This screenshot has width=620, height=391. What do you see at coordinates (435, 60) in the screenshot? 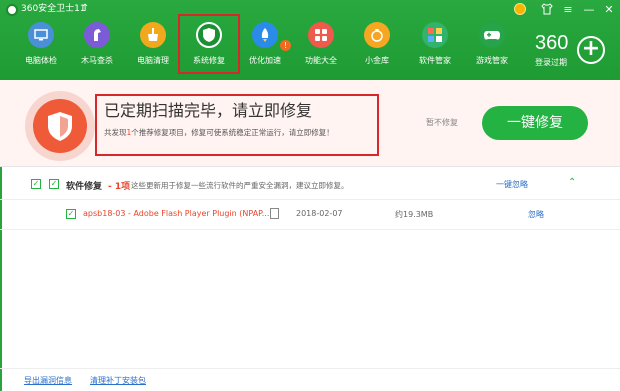
I see `nav-label-software-manager: 软件管家` at bounding box center [435, 60].